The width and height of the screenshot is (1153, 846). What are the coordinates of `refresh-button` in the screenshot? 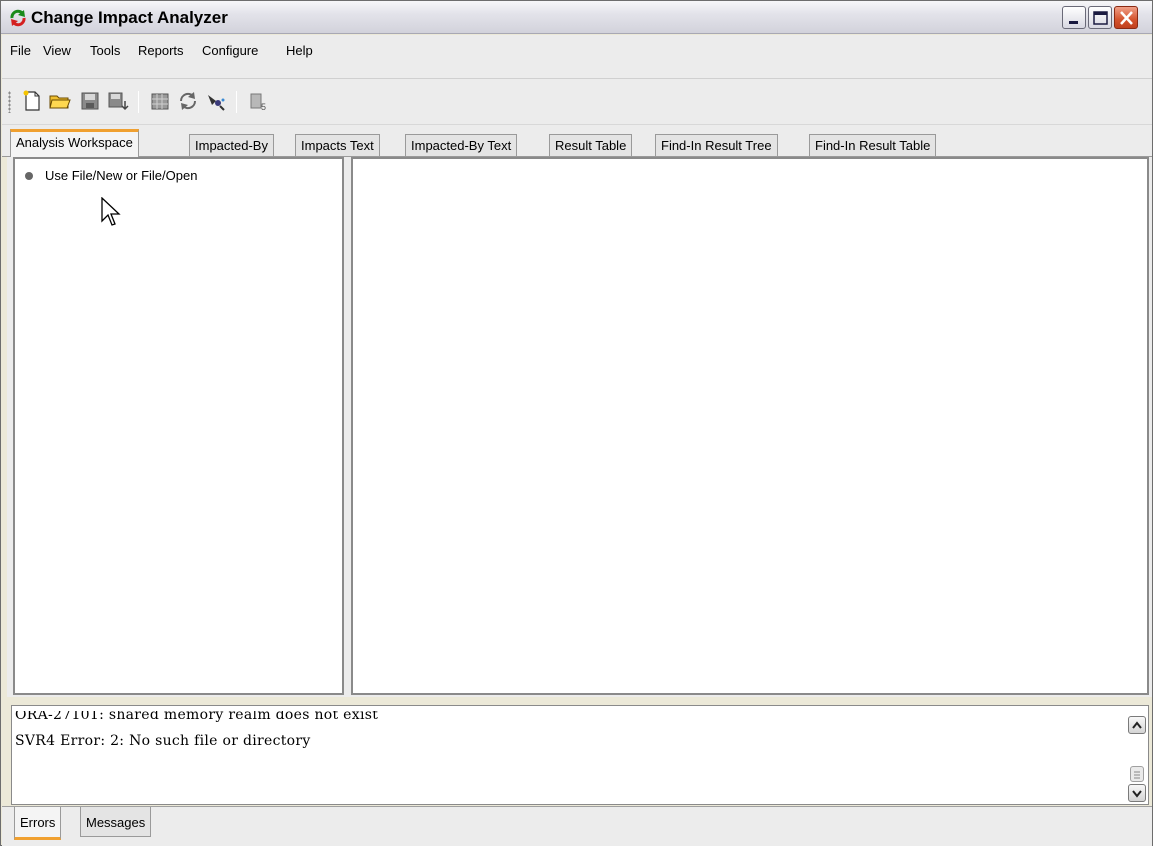 It's located at (188, 101).